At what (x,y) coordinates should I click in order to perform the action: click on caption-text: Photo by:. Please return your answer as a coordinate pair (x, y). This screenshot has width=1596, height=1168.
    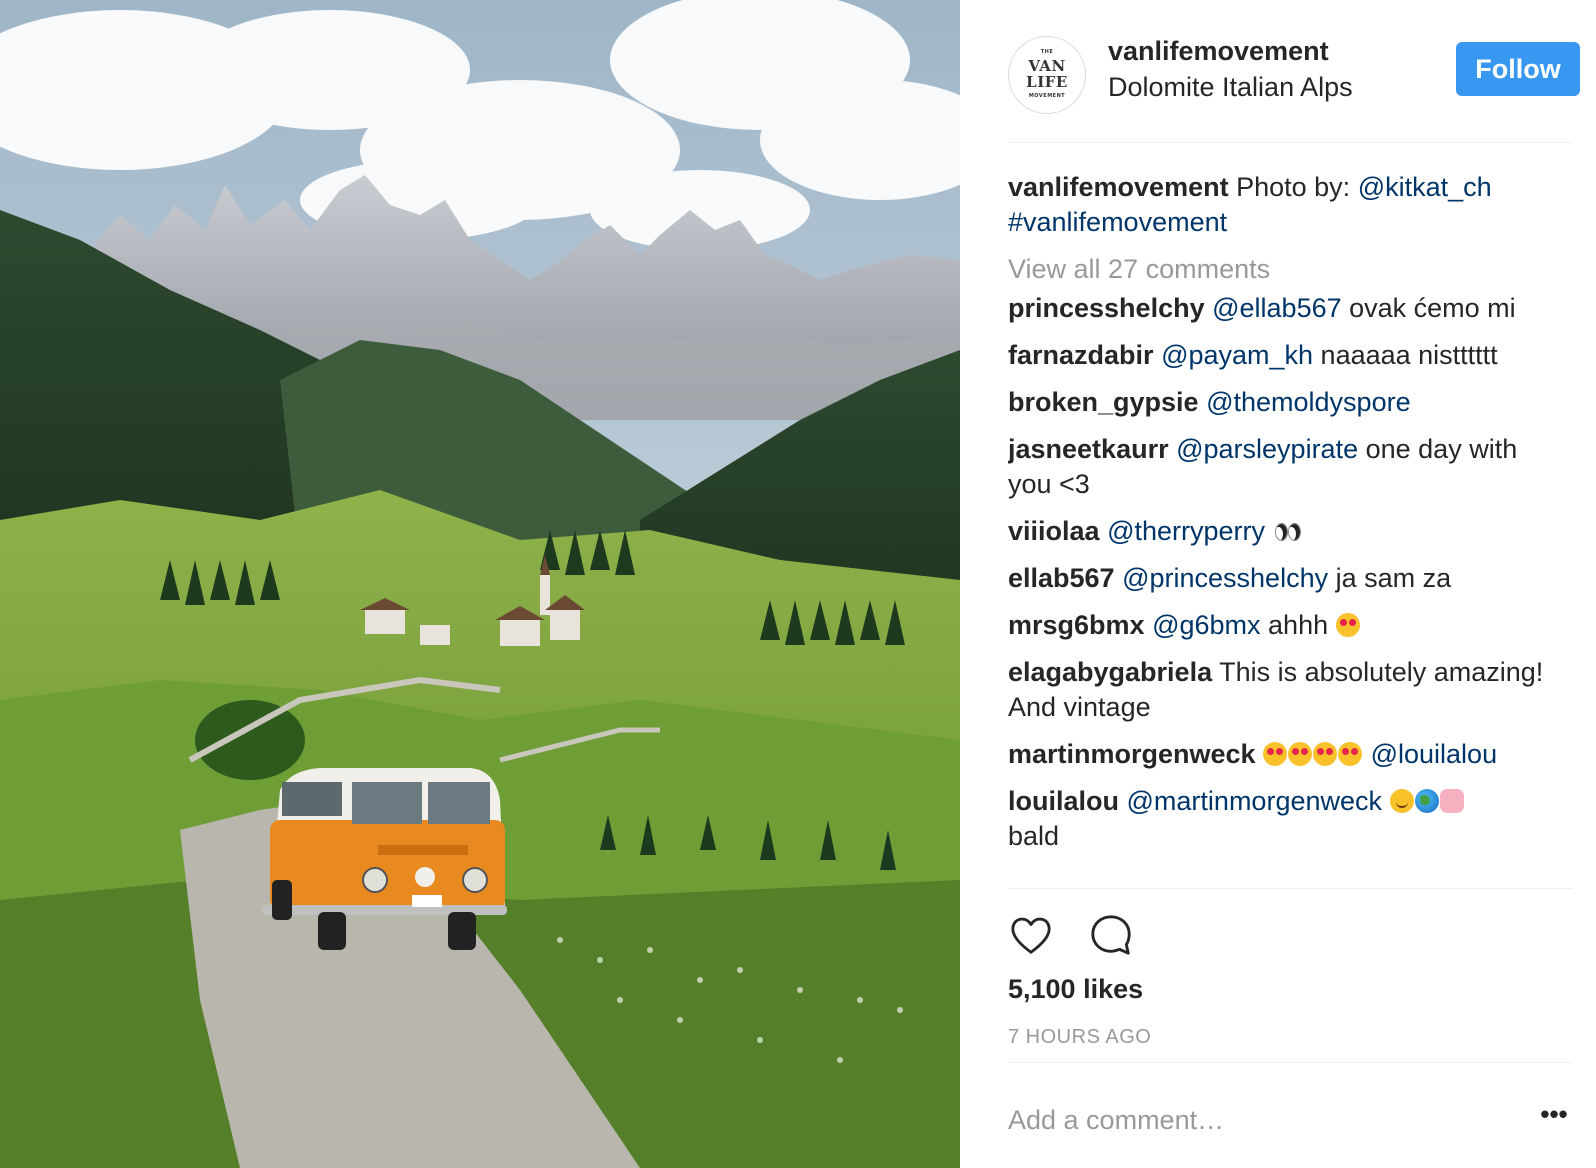
    Looking at the image, I should click on (1297, 187).